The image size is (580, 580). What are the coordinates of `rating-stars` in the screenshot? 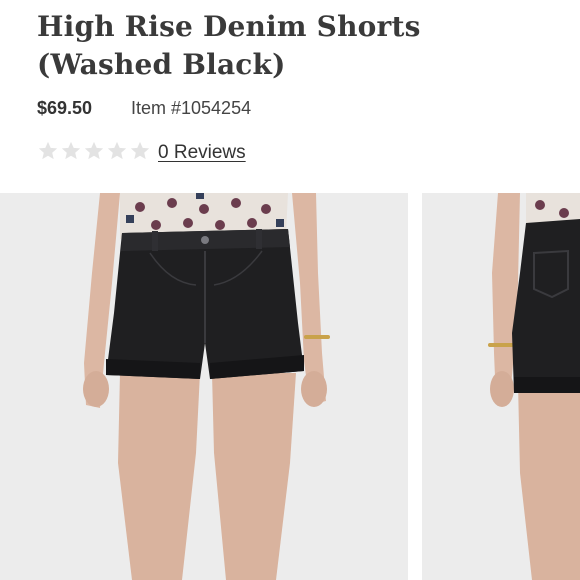 It's located at (94, 151).